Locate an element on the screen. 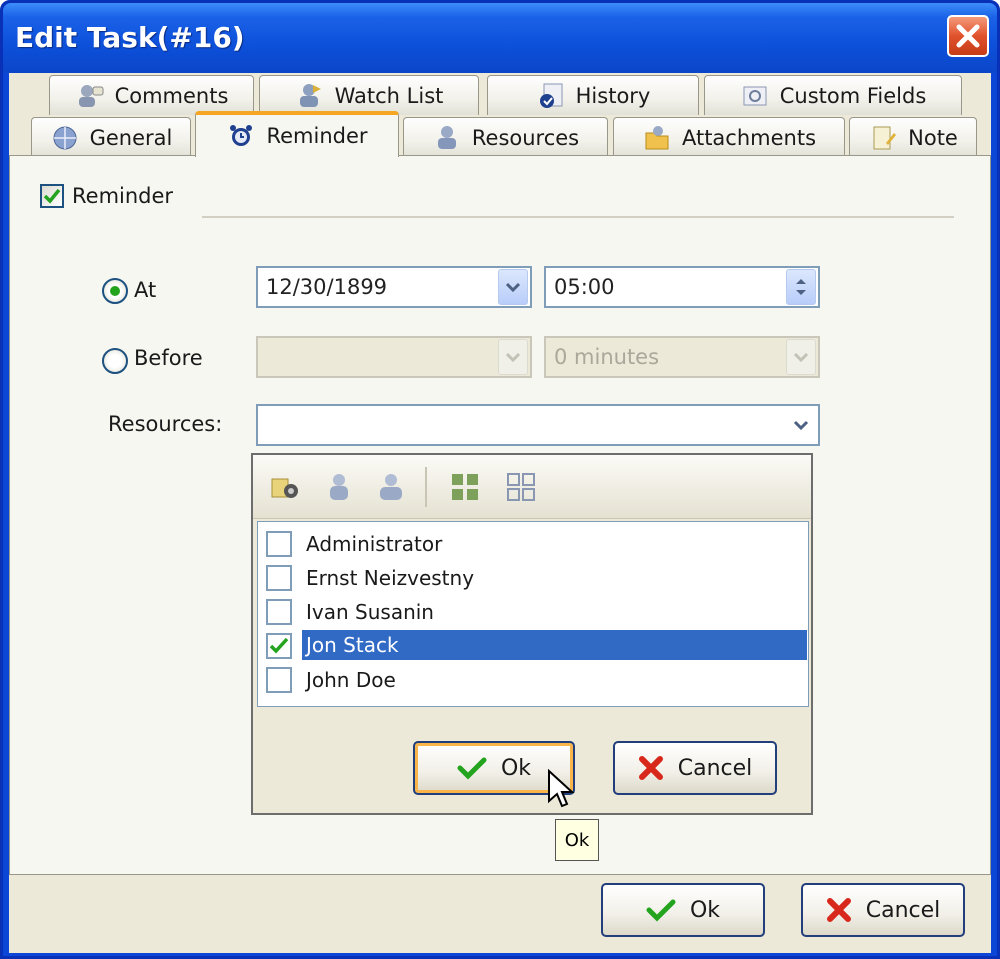  tab-history: History is located at coordinates (593, 95).